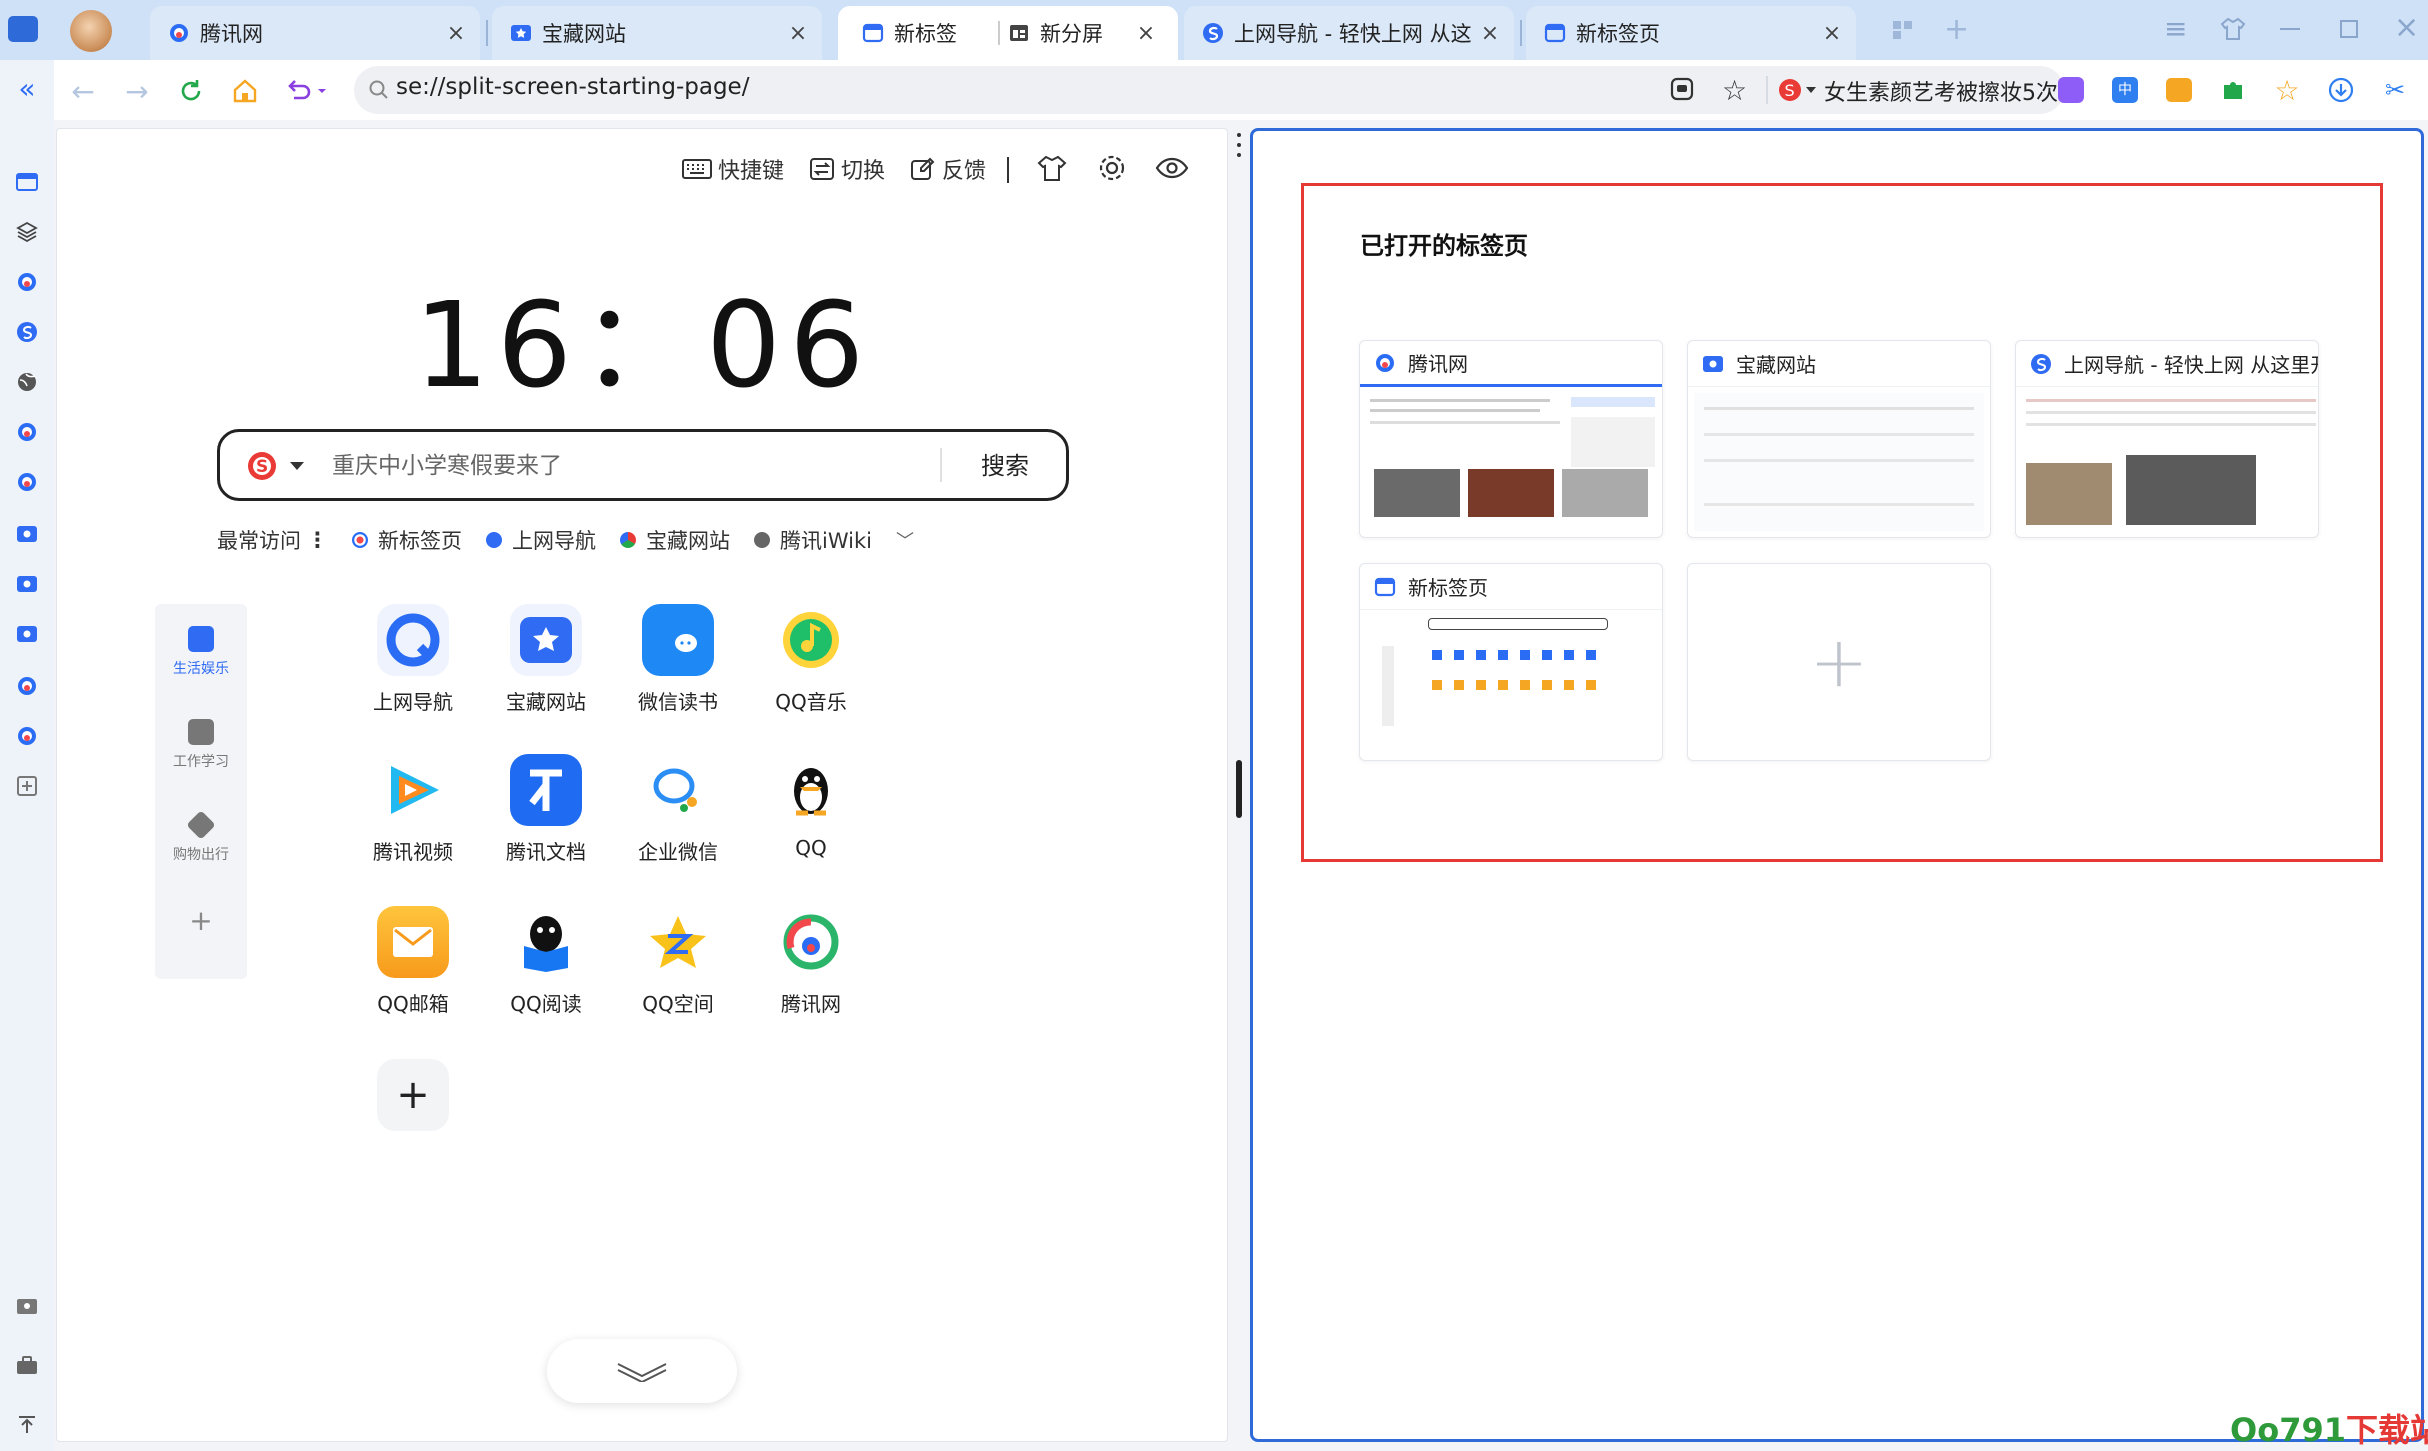 This screenshot has height=1451, width=2428. Describe the element at coordinates (1734, 90) in the screenshot. I see `star-bookmark-icon: ☆` at that location.